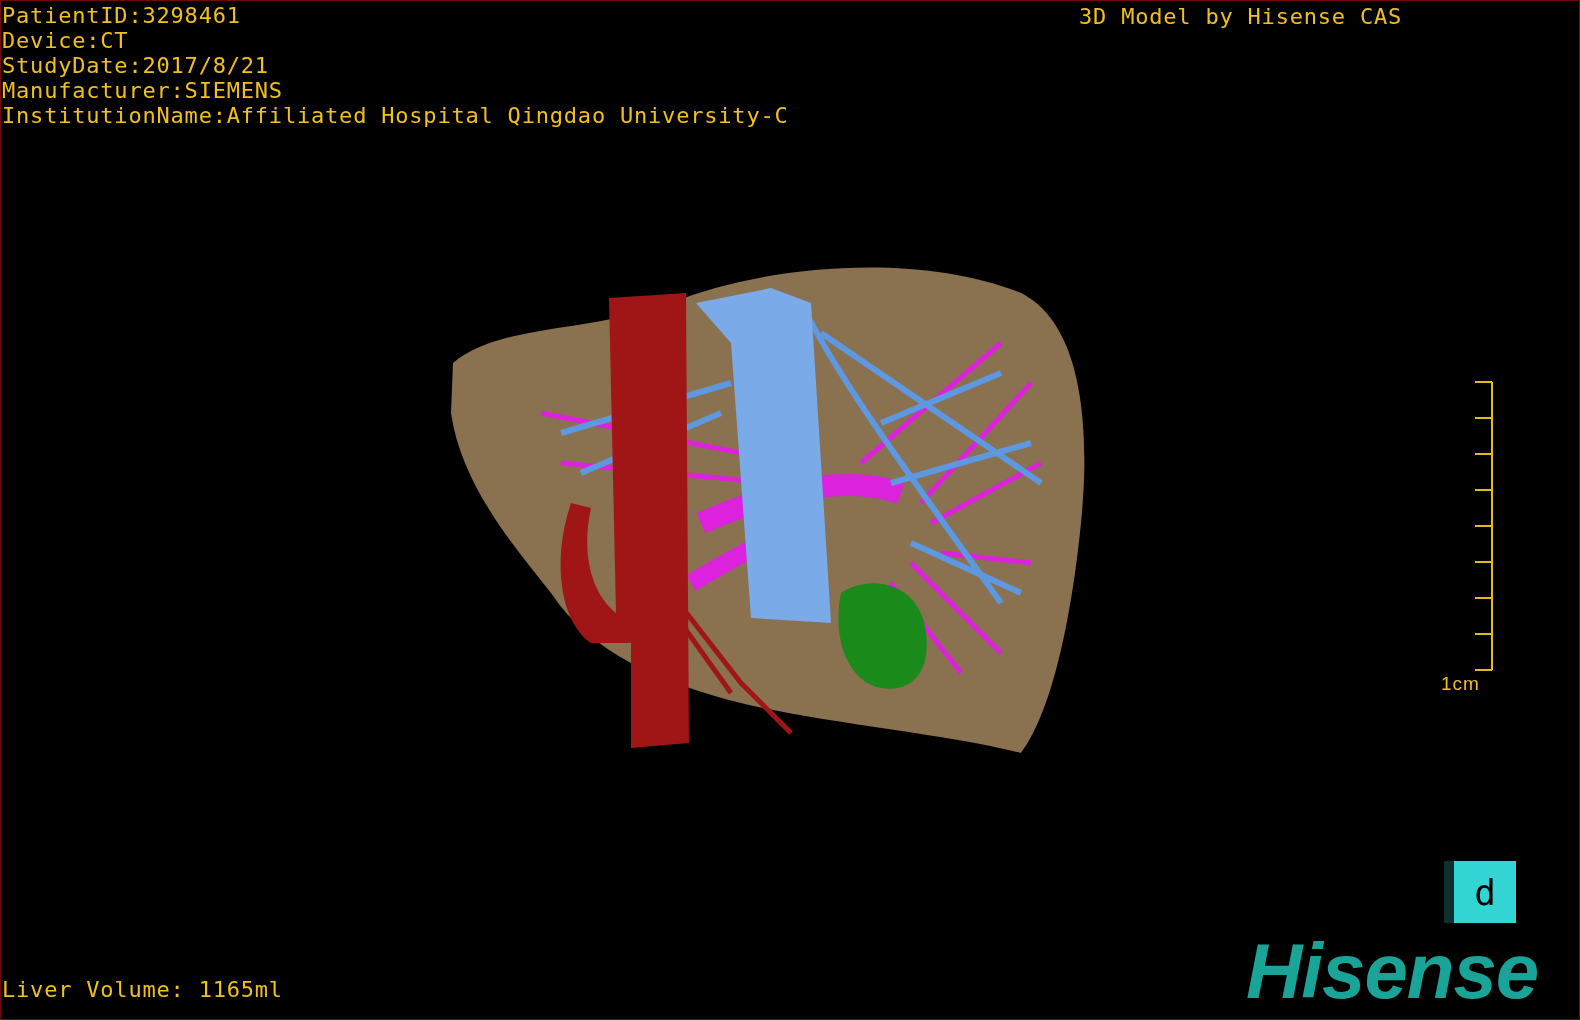  I want to click on brand-logo: Hisense, so click(1392, 971).